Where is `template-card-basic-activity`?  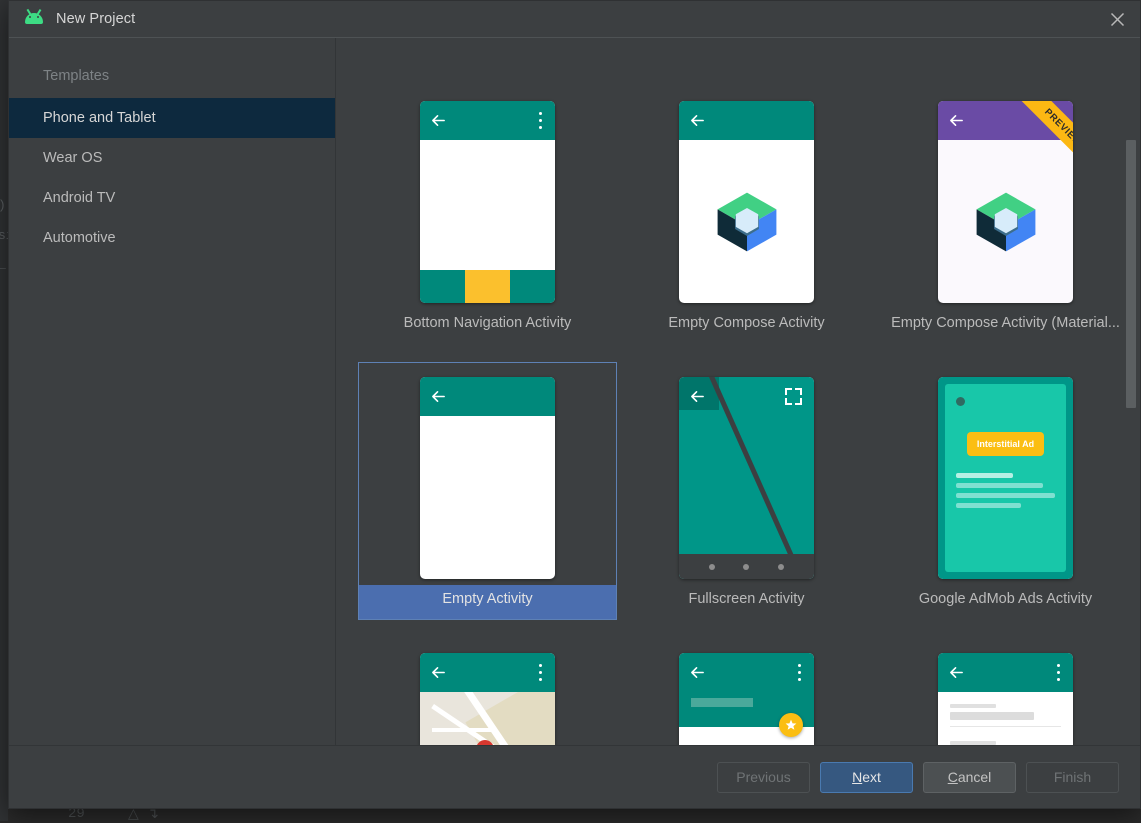 template-card-basic-activity is located at coordinates (746, 682).